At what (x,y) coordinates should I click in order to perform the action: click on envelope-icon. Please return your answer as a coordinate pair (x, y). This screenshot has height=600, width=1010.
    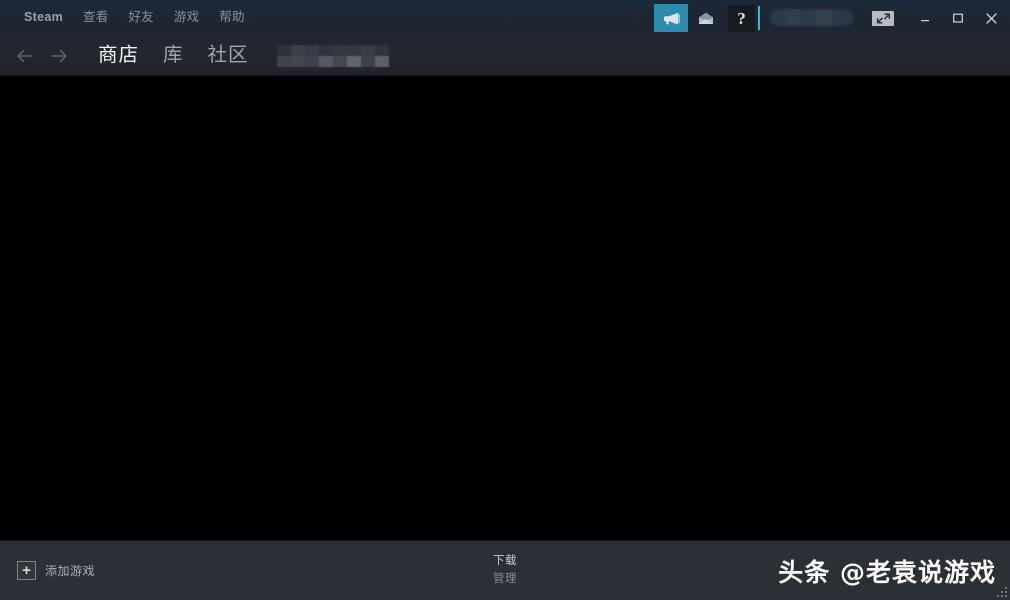
    Looking at the image, I should click on (706, 18).